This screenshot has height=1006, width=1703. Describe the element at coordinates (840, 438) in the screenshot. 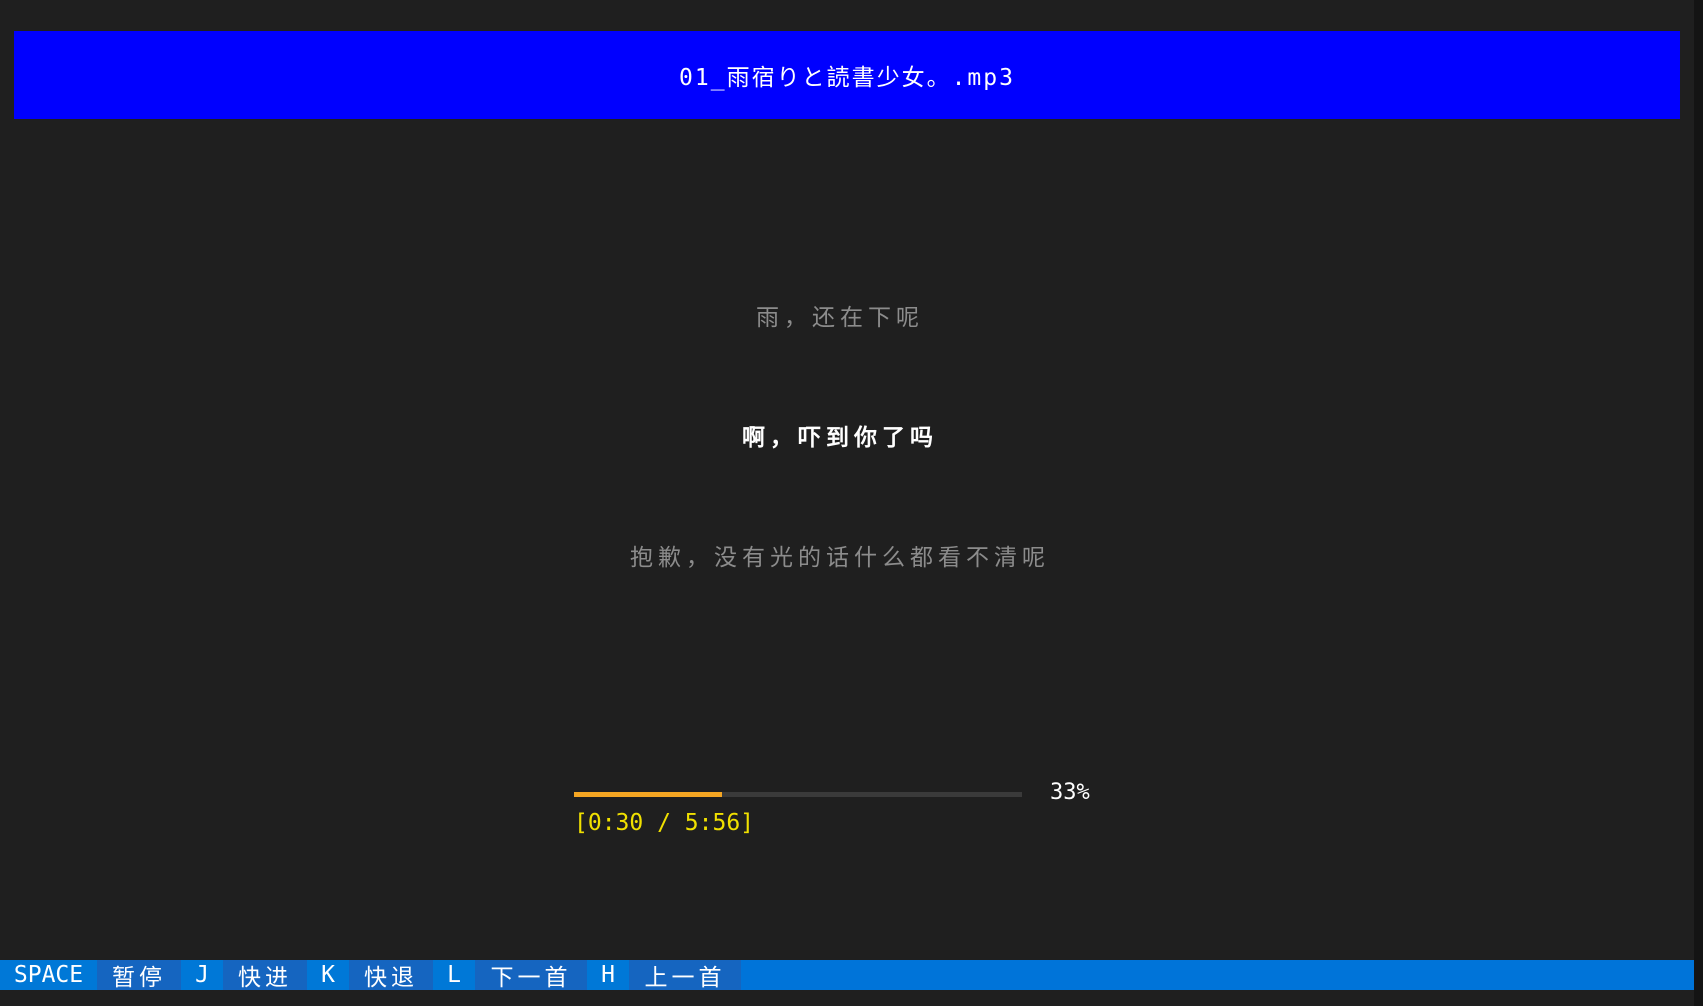

I see `lyric-current-line: 啊，吓到你了吗` at that location.